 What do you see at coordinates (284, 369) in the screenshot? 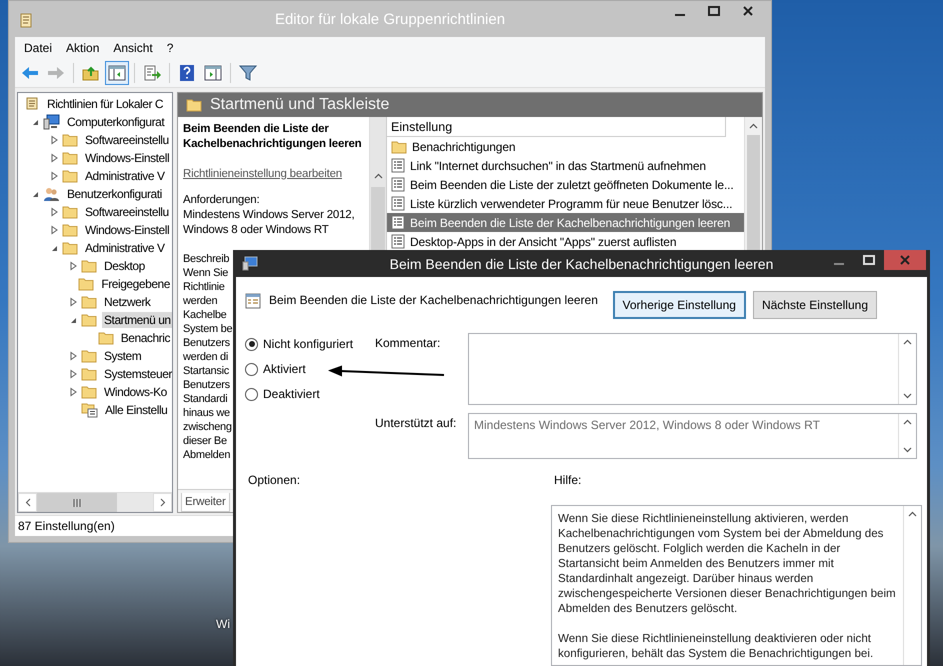
I see `radio-label: Aktiviert` at bounding box center [284, 369].